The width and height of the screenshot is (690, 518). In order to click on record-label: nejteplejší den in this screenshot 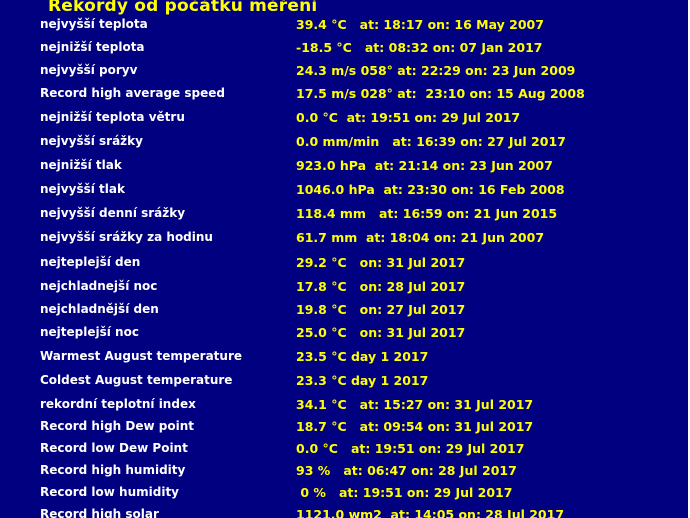, I will do `click(90, 262)`.